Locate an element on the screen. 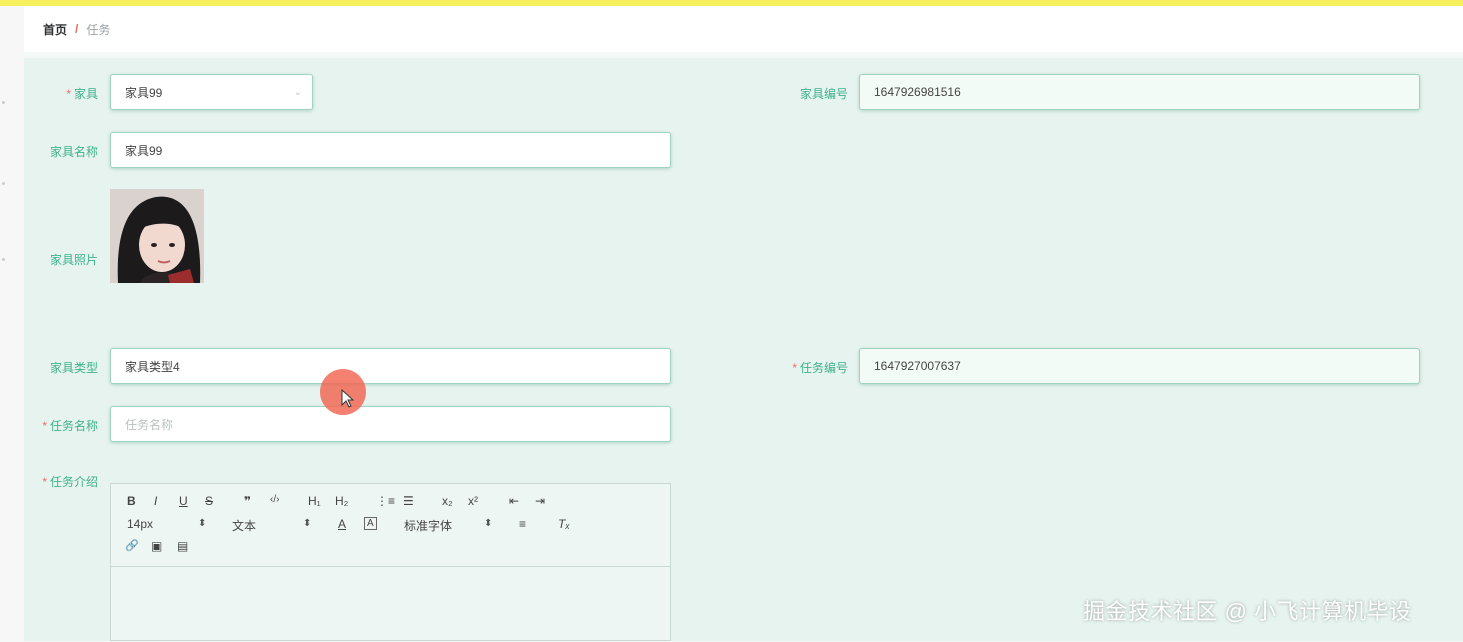 The width and height of the screenshot is (1463, 642). task-no-label: * 任务编号 is located at coordinates (820, 368).